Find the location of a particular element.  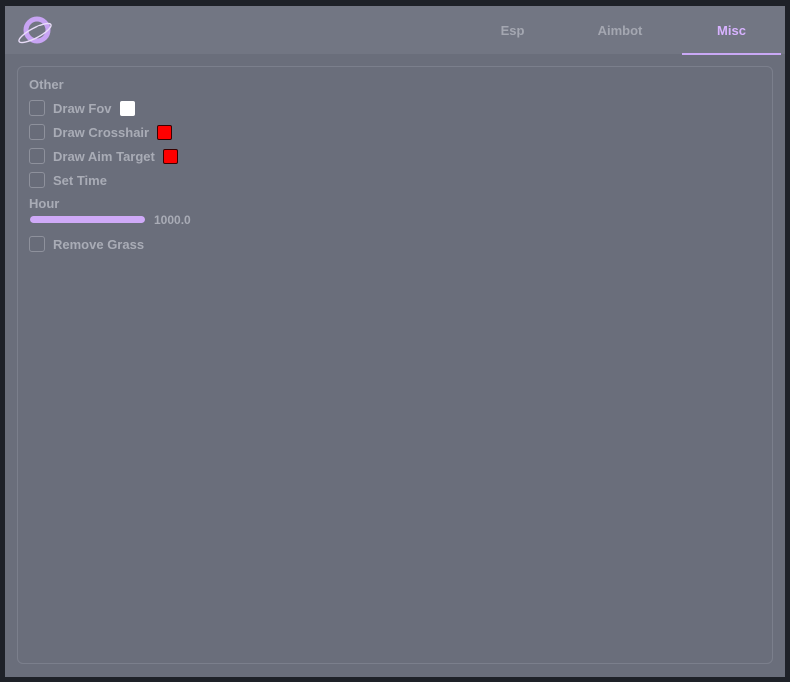

remove-grass-row: Remove Grass is located at coordinates (86, 244).